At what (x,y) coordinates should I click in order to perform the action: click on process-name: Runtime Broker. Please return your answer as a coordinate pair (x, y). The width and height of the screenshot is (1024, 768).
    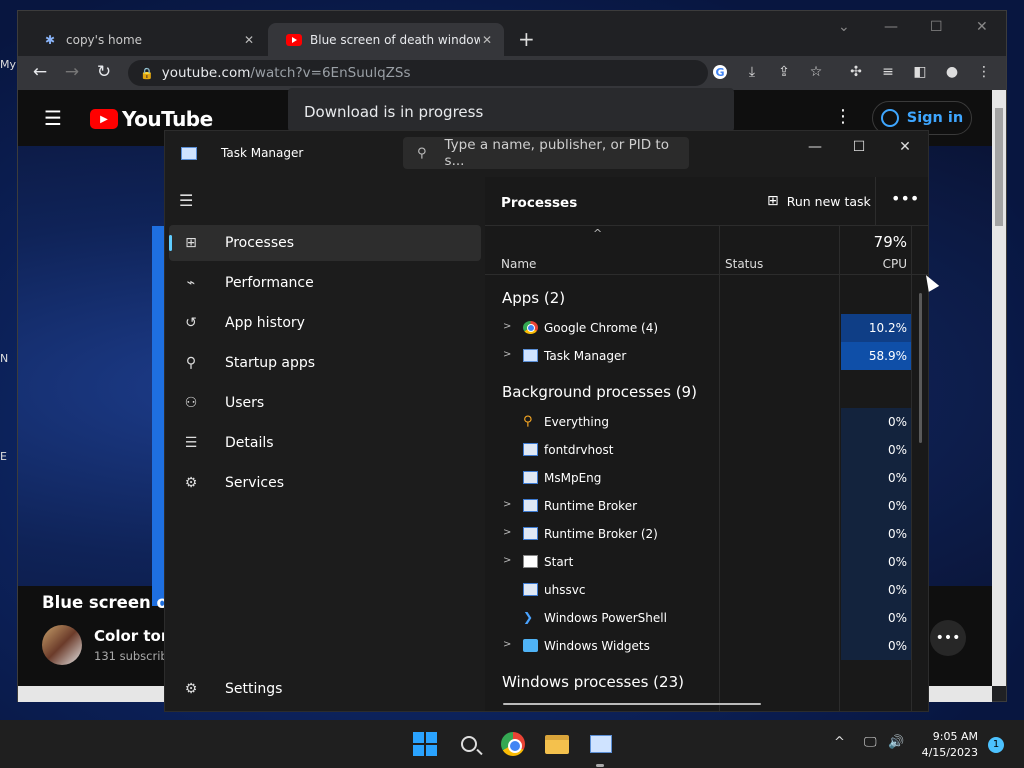
    Looking at the image, I should click on (591, 506).